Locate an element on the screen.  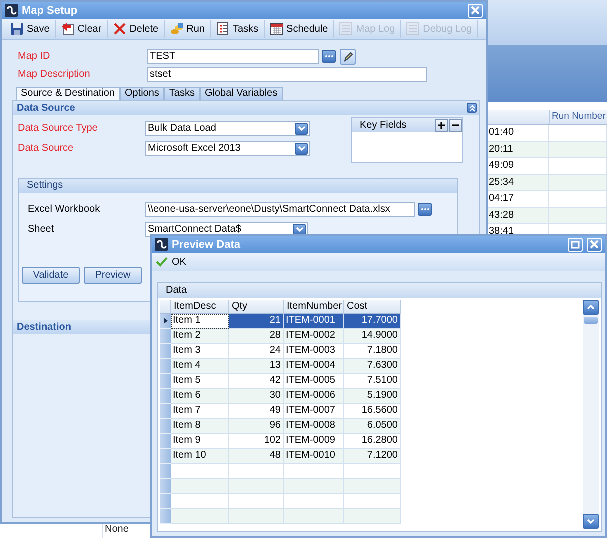
pencil-icon is located at coordinates (348, 57).